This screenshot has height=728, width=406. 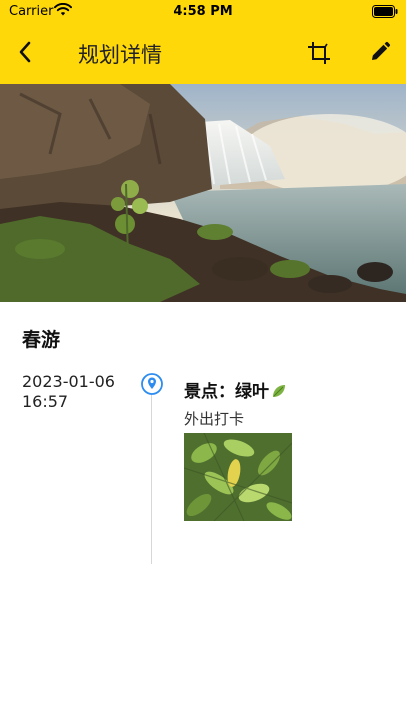 What do you see at coordinates (279, 391) in the screenshot?
I see `leaf-icon` at bounding box center [279, 391].